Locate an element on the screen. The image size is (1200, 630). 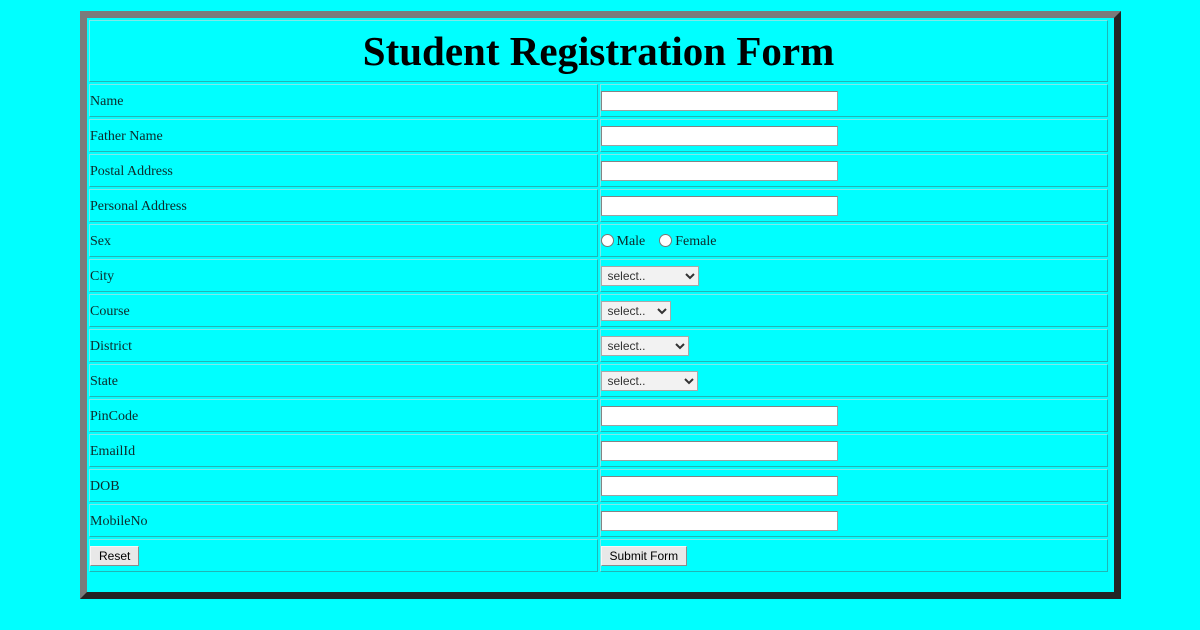
field-cell-emailid is located at coordinates (853, 450).